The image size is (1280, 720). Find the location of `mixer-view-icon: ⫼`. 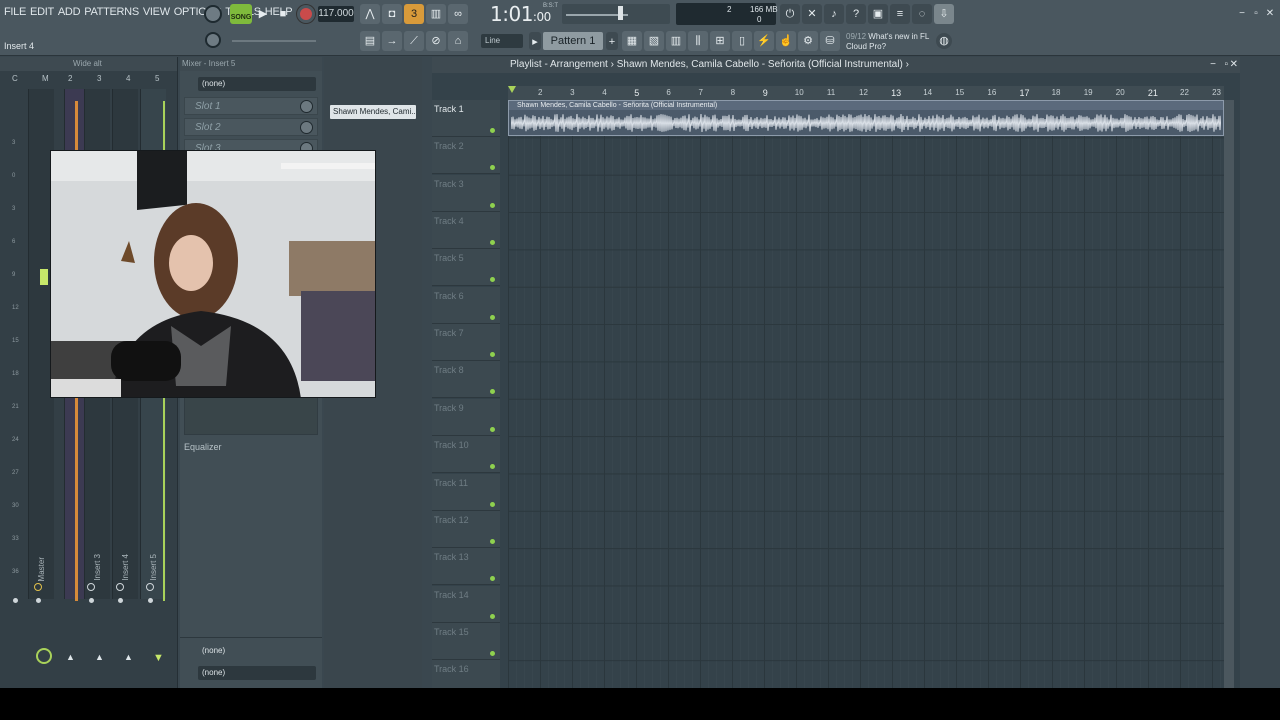

mixer-view-icon: ⫼ is located at coordinates (698, 41).